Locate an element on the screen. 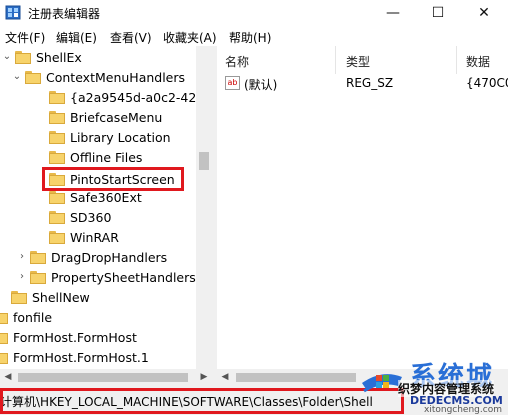 The height and width of the screenshot is (415, 508). string-value-icon: ab is located at coordinates (232, 83).